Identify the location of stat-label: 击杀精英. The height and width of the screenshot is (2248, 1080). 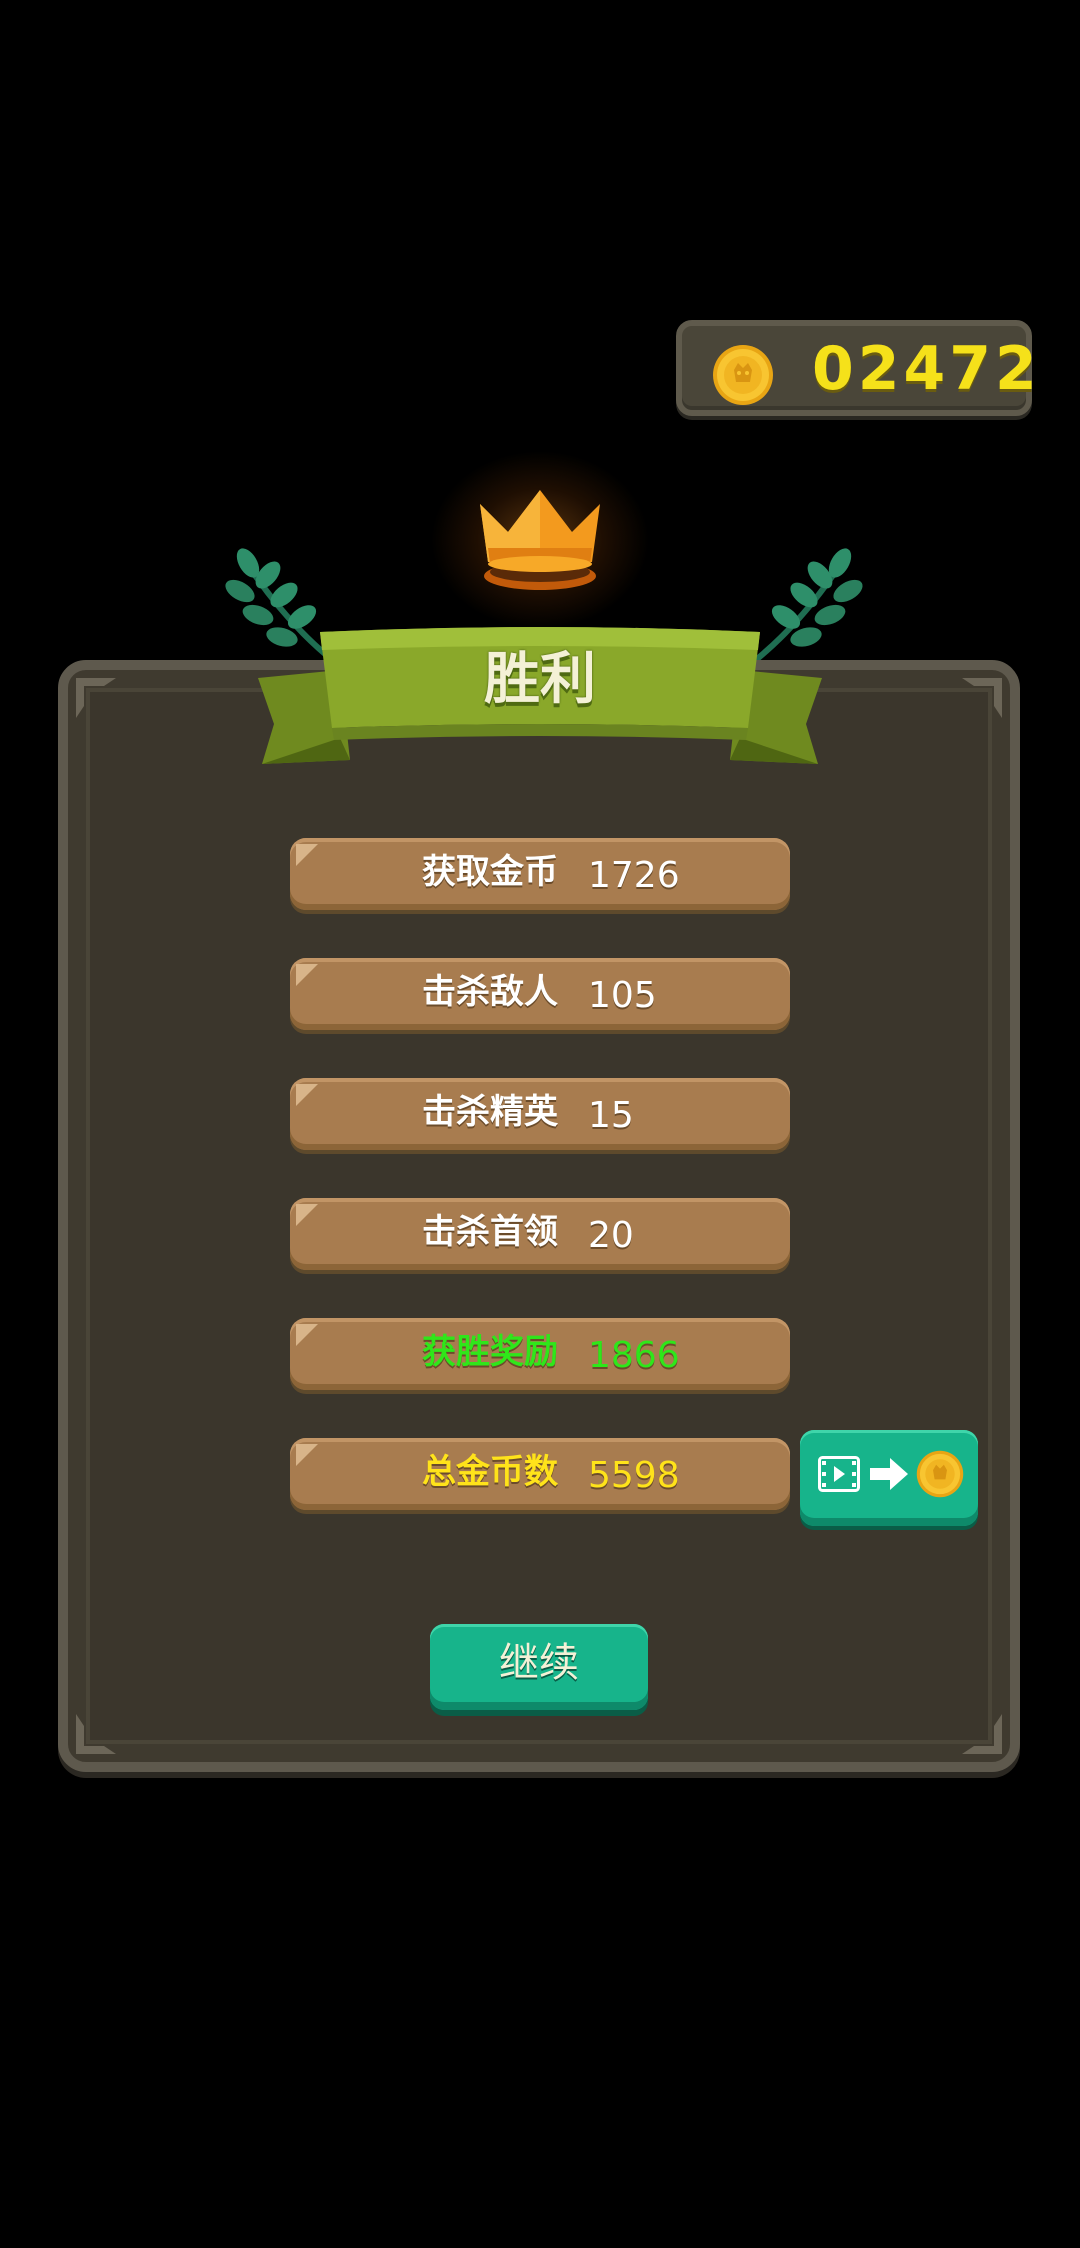
(490, 1112).